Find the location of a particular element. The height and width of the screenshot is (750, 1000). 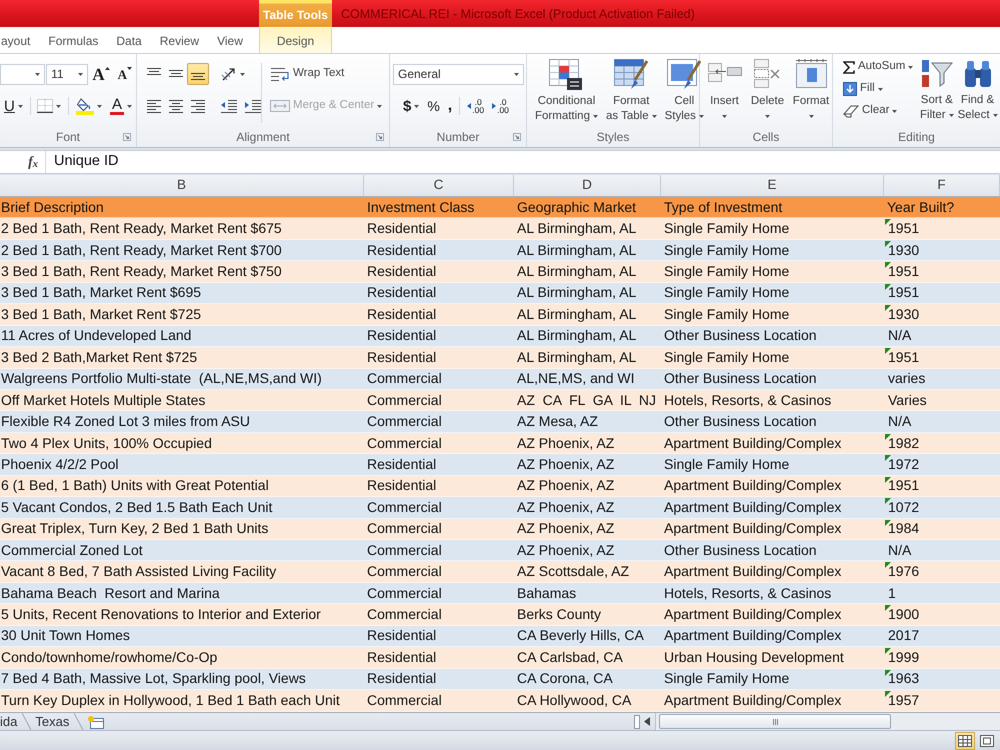

table-cell-text: AL Birmingham, AL is located at coordinates (577, 336).